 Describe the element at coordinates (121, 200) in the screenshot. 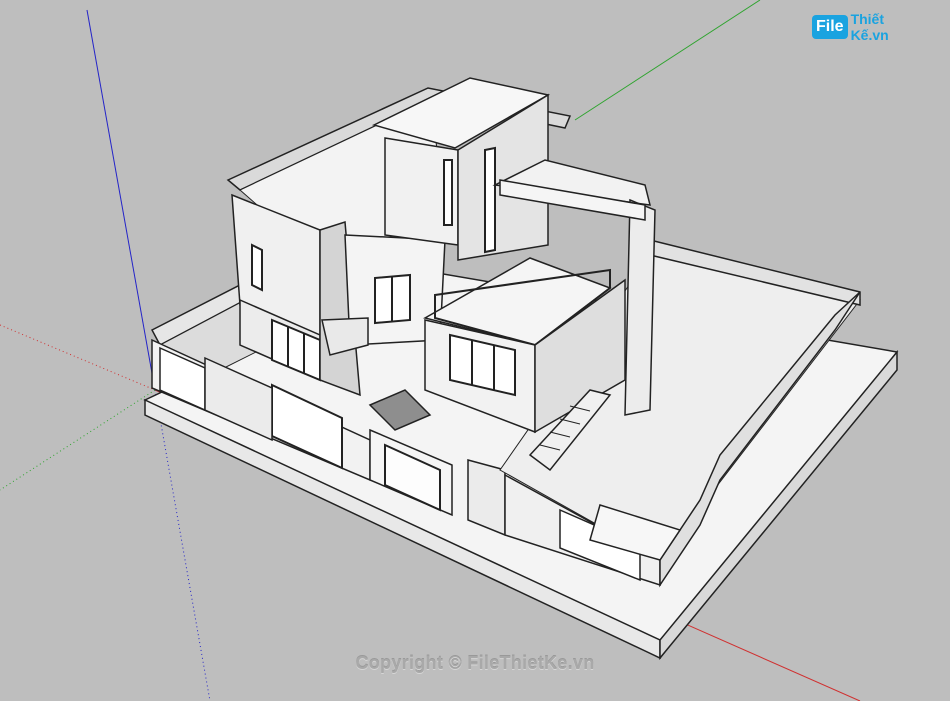

I see `blue-axis-line` at that location.